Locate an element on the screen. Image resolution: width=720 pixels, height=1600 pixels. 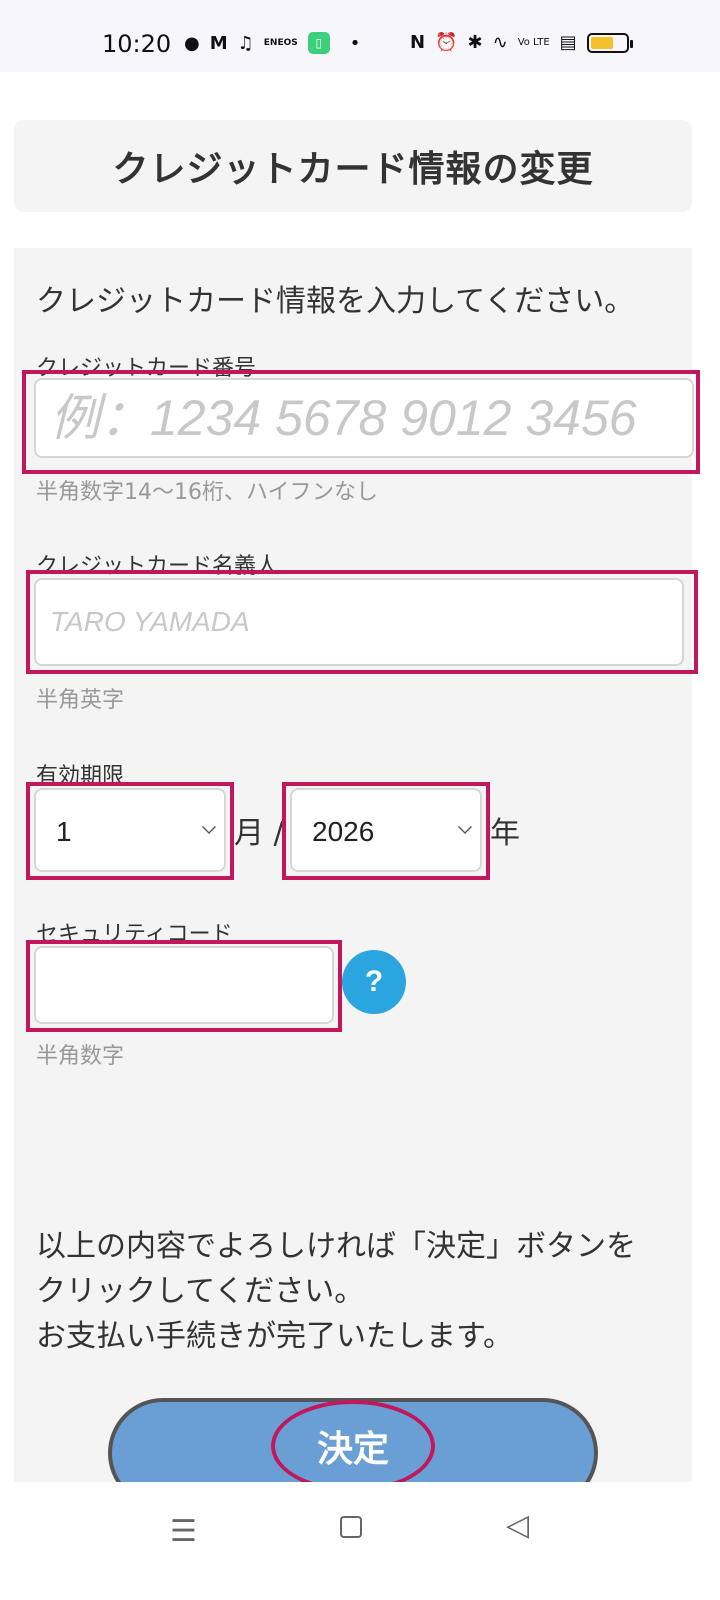
confirm-text-line: お支払い手続きが完了いたします。 is located at coordinates (274, 1336).